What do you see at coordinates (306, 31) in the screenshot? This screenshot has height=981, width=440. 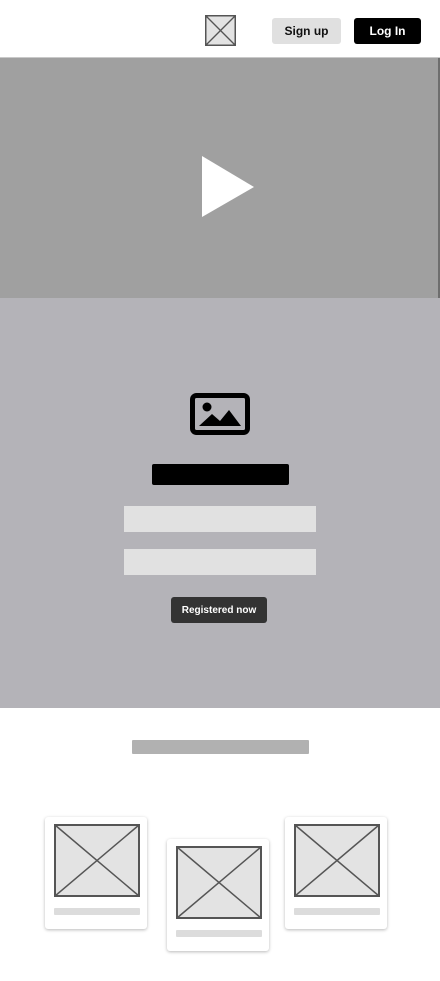 I see `signup-button: Sign up` at bounding box center [306, 31].